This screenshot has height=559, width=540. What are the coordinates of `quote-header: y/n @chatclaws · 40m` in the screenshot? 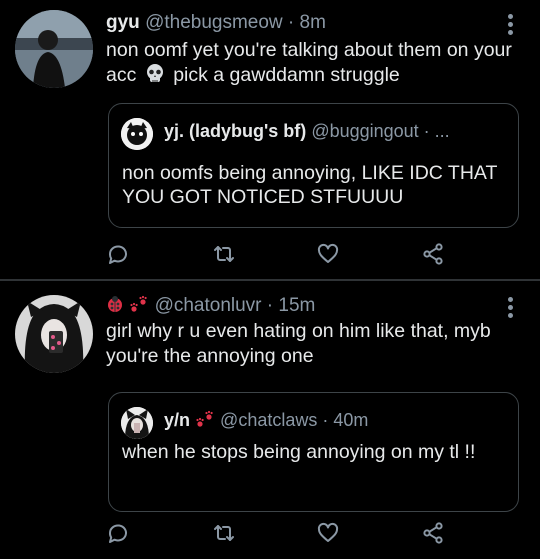 It's located at (266, 421).